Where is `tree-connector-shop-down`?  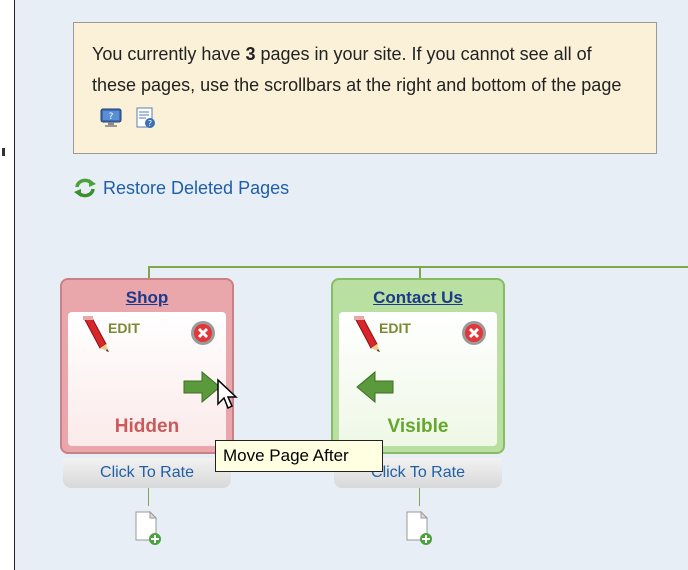 tree-connector-shop-down is located at coordinates (148, 497).